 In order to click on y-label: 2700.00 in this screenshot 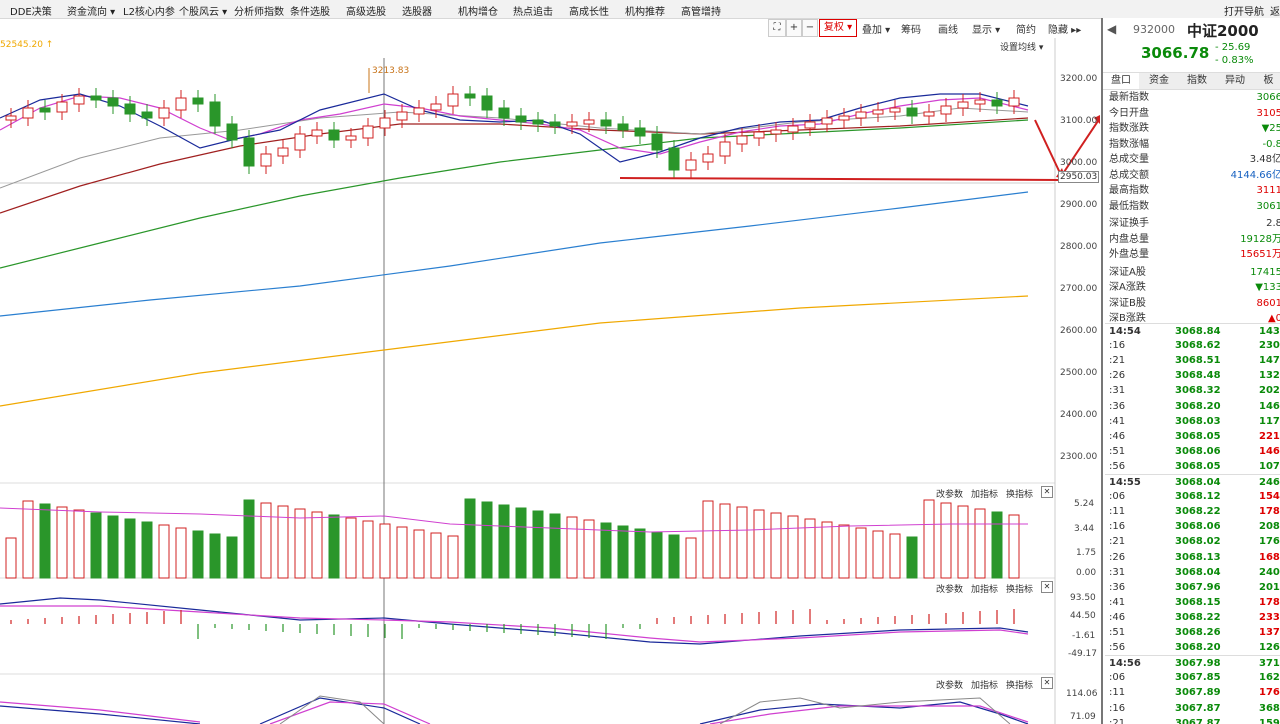, I will do `click(1079, 289)`.